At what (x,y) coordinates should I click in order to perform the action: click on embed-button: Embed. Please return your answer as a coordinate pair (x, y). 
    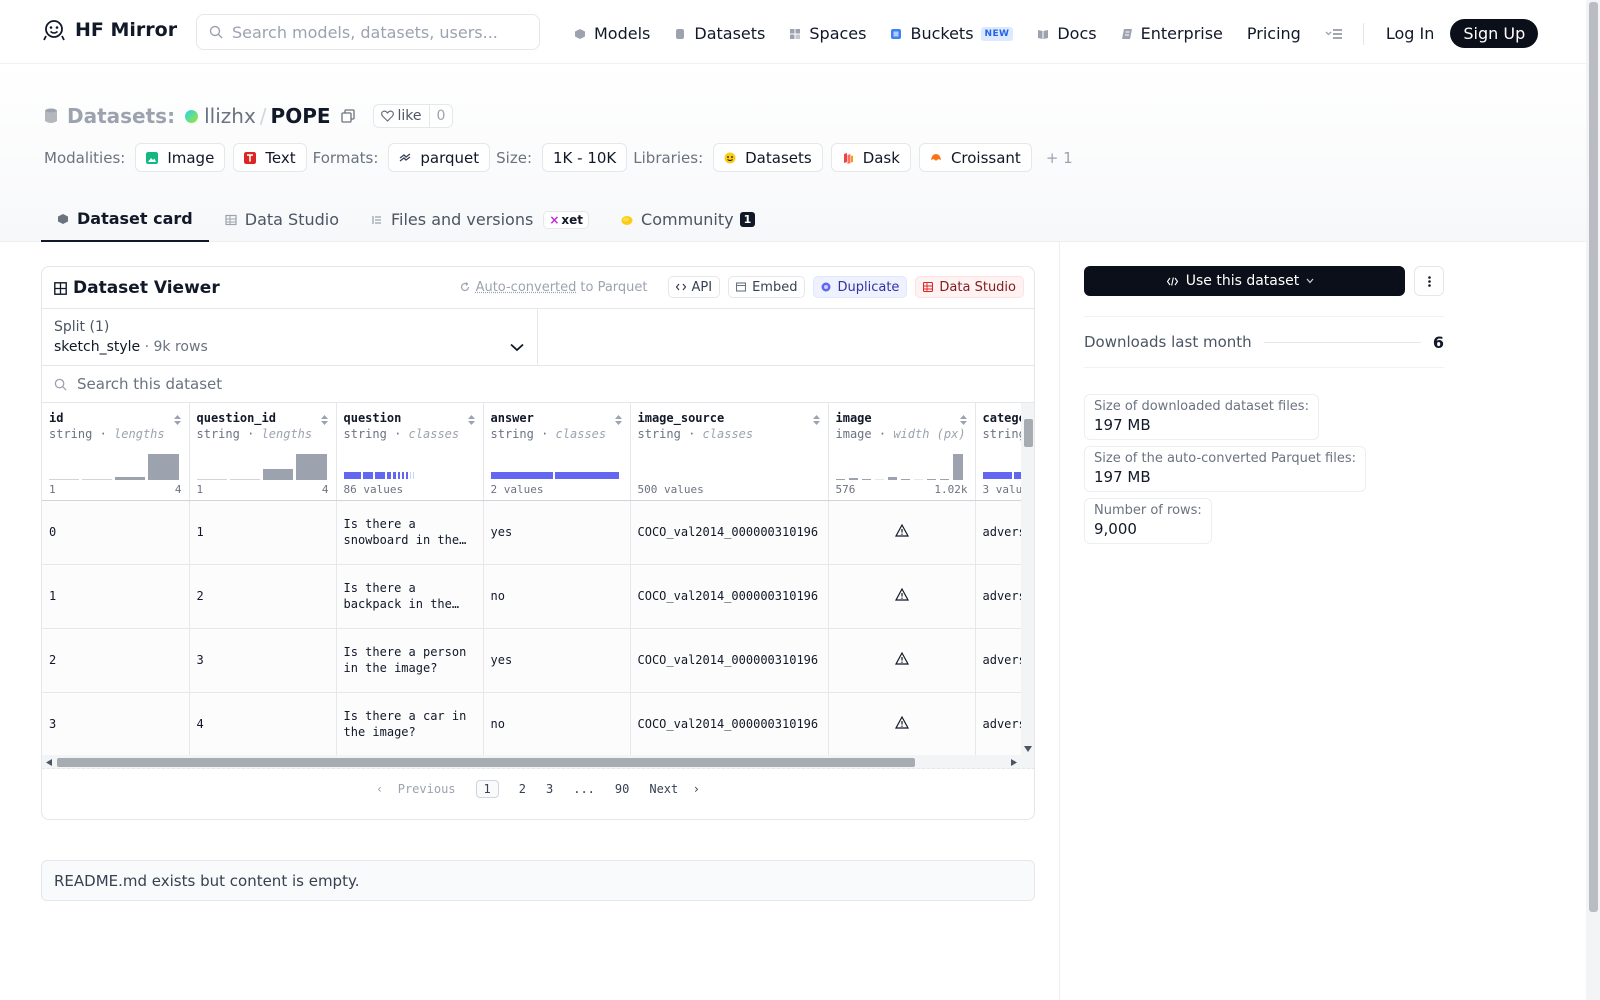
    Looking at the image, I should click on (767, 287).